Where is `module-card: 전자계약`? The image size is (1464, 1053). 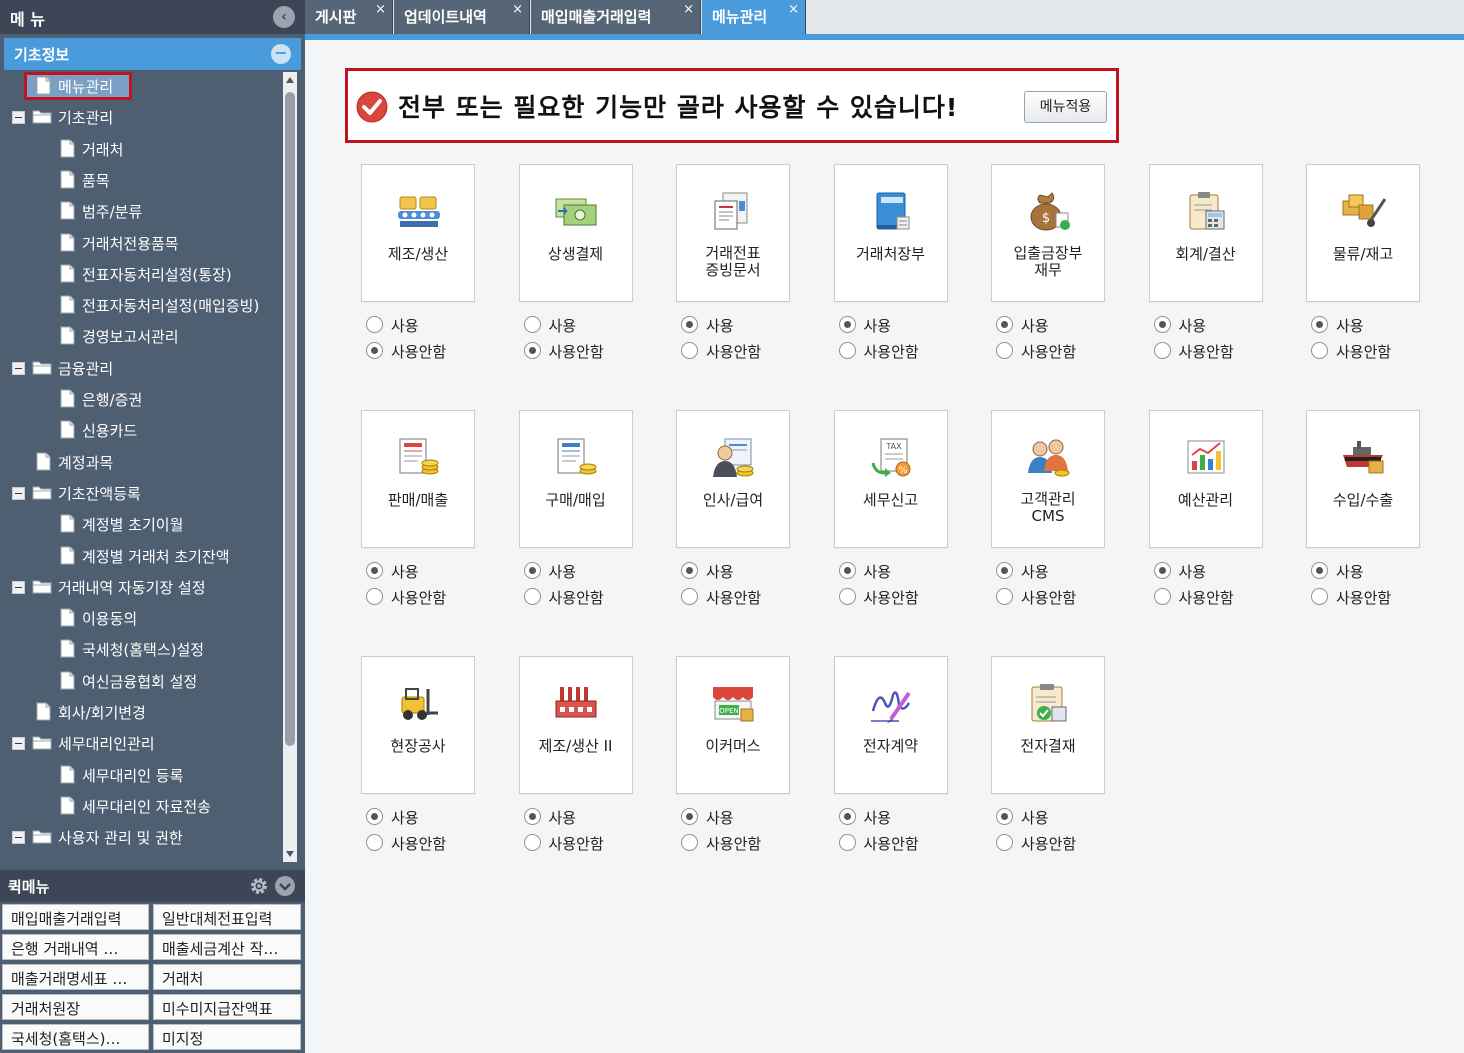
module-card: 전자계약 is located at coordinates (890, 725).